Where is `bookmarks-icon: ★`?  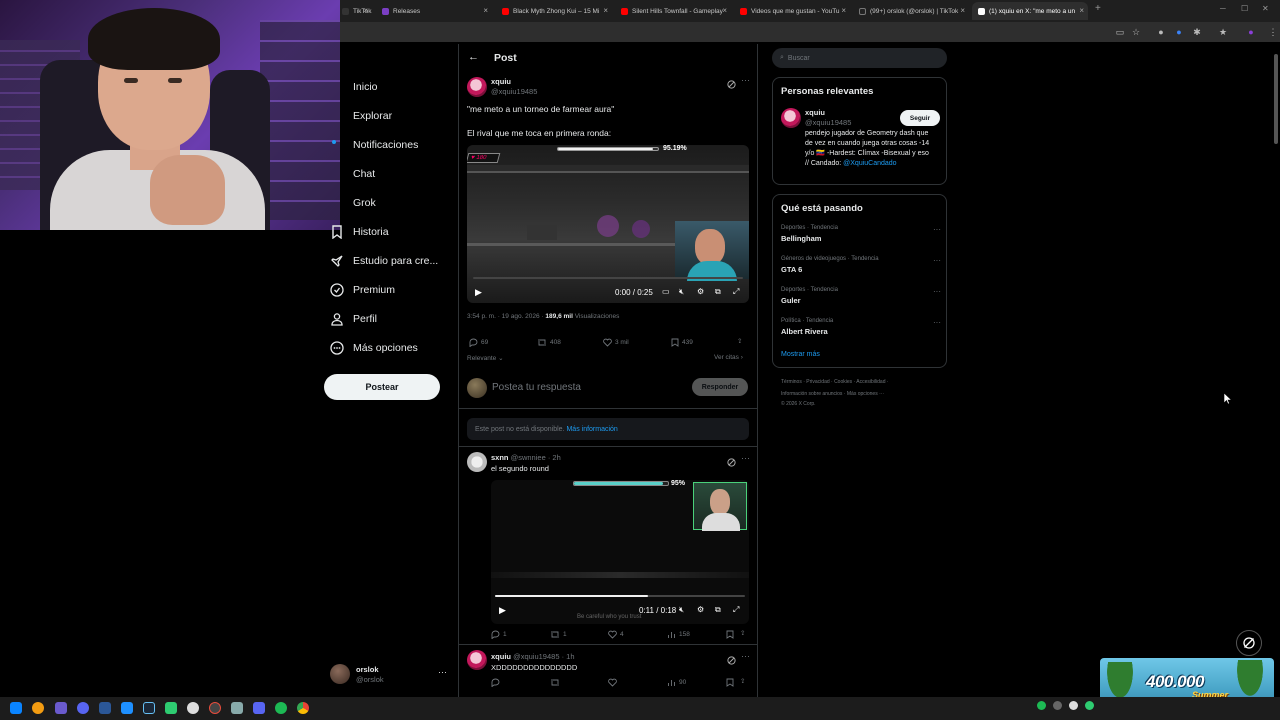
bookmarks-icon: ★ is located at coordinates (1223, 32).